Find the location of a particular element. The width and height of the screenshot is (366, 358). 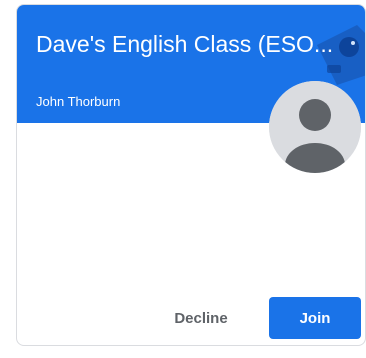

join-button: Join is located at coordinates (315, 318).